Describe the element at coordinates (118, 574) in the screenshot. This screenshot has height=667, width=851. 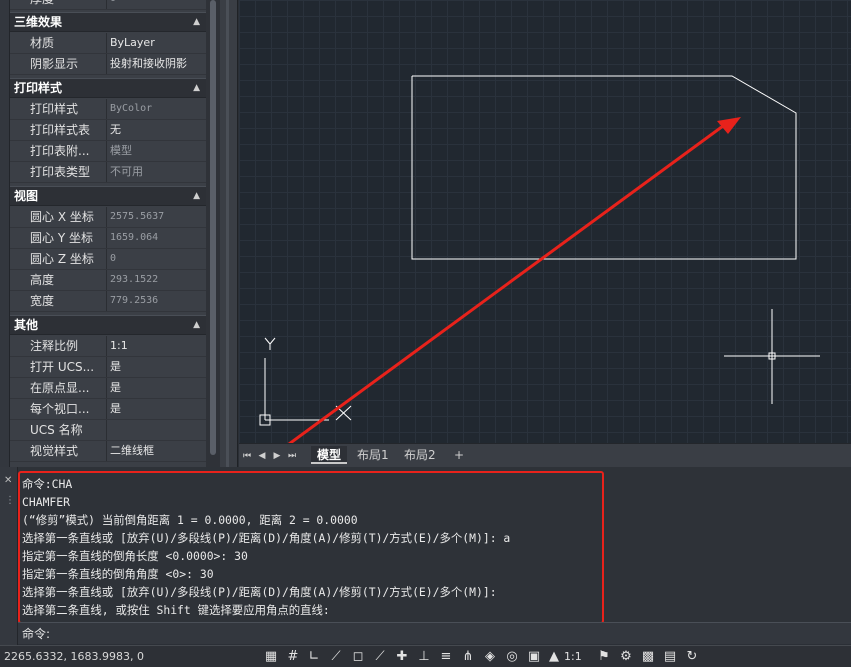
I see `history-line: 指定第一条直线的倒角角度 <0>: 30` at that location.